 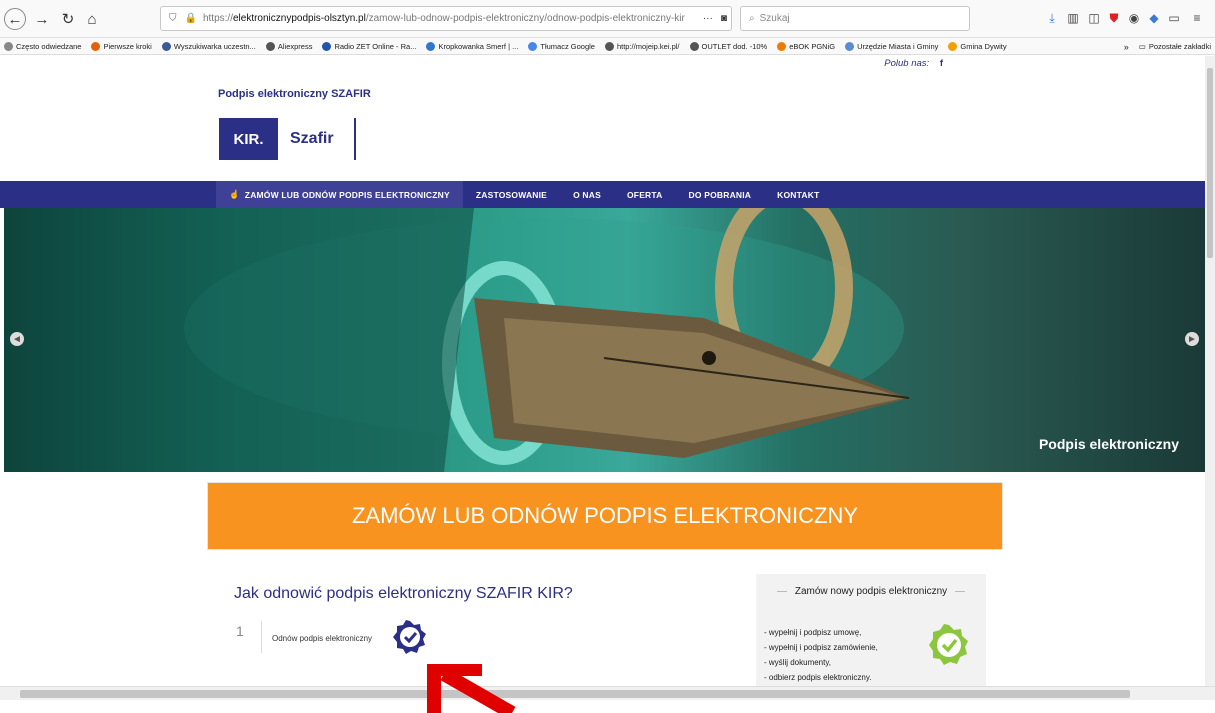 I want to click on search-placeholder: Szukaj, so click(x=774, y=18).